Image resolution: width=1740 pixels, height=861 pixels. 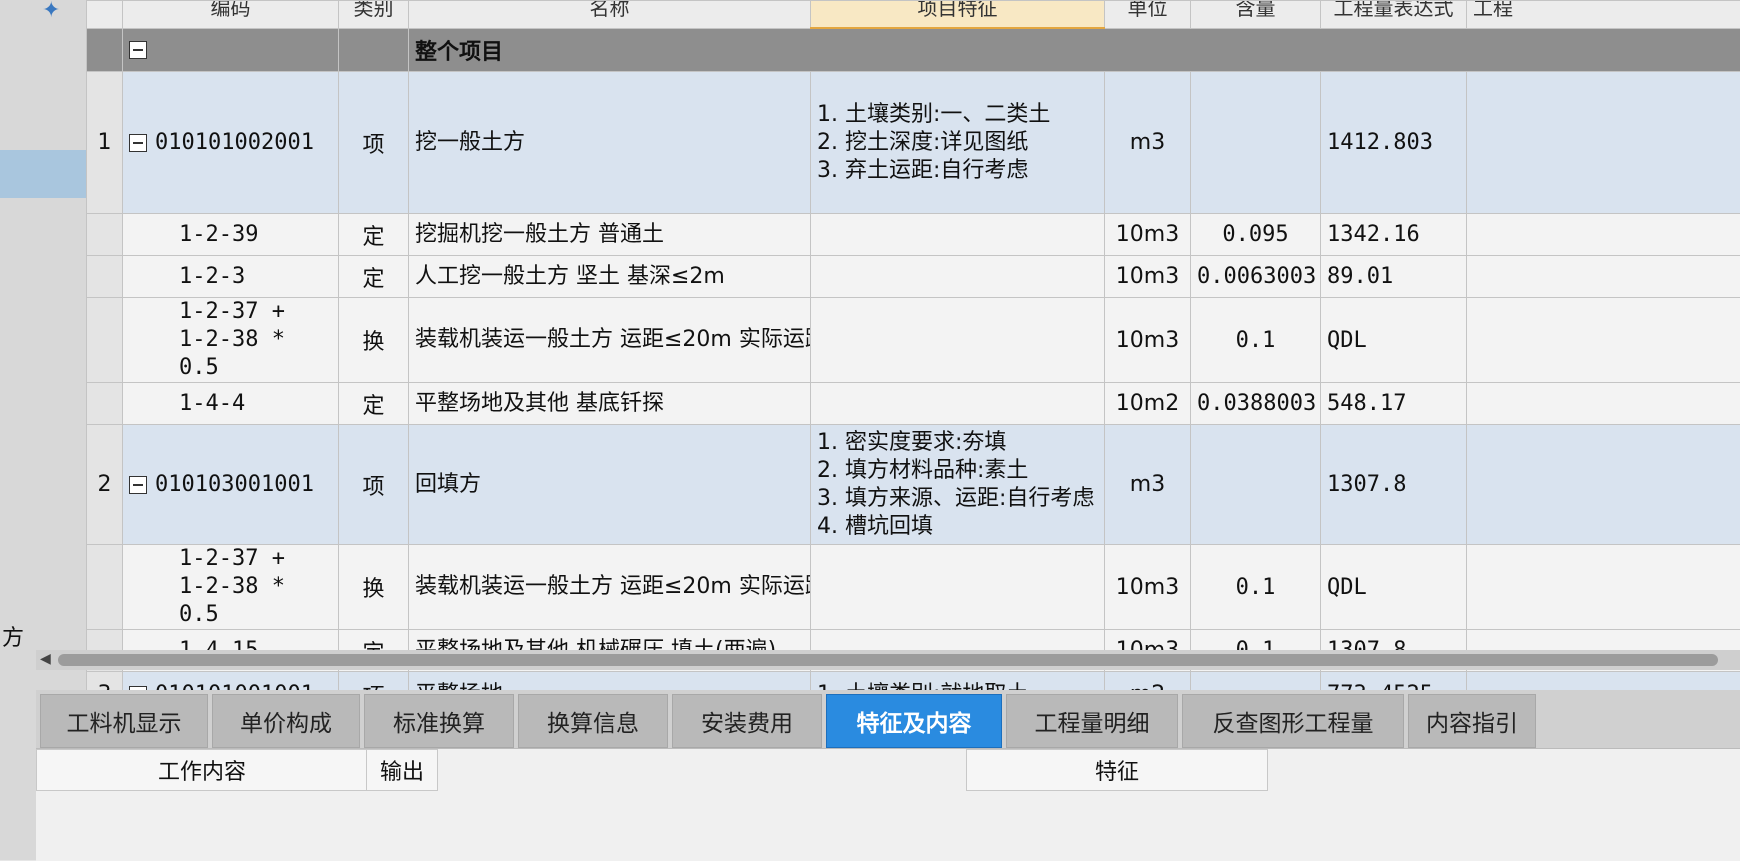 I want to click on header-name: 名称, so click(x=610, y=15).